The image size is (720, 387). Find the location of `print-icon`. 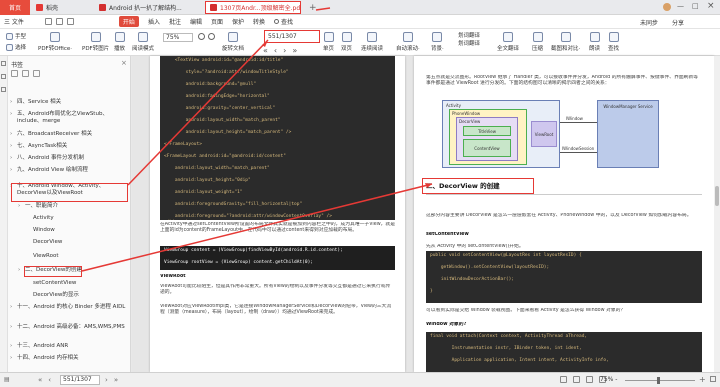

print-icon is located at coordinates (59, 21).